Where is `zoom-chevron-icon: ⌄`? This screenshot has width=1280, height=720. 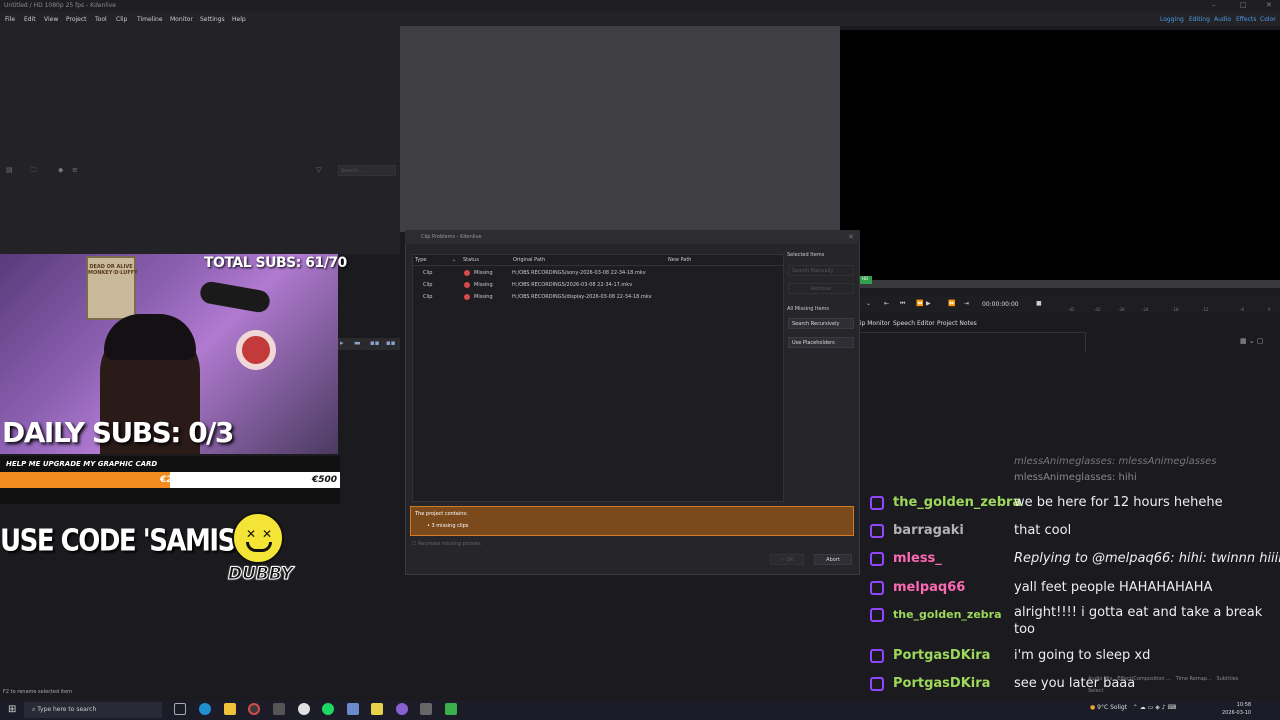
zoom-chevron-icon: ⌄ is located at coordinates (868, 303).